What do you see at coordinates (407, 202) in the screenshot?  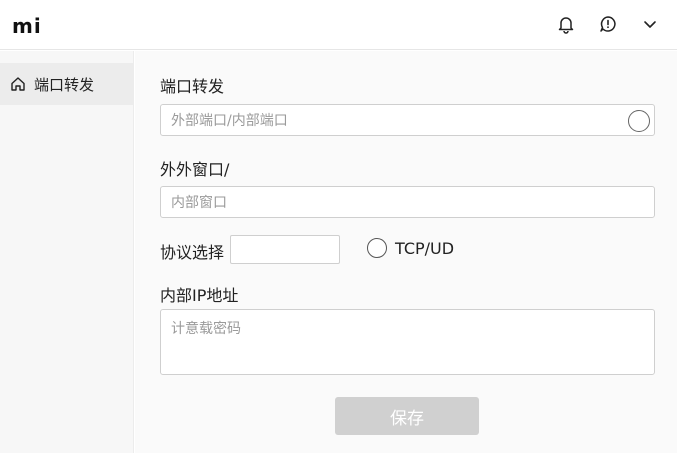 I see `inner-window-input: 内部窗口` at bounding box center [407, 202].